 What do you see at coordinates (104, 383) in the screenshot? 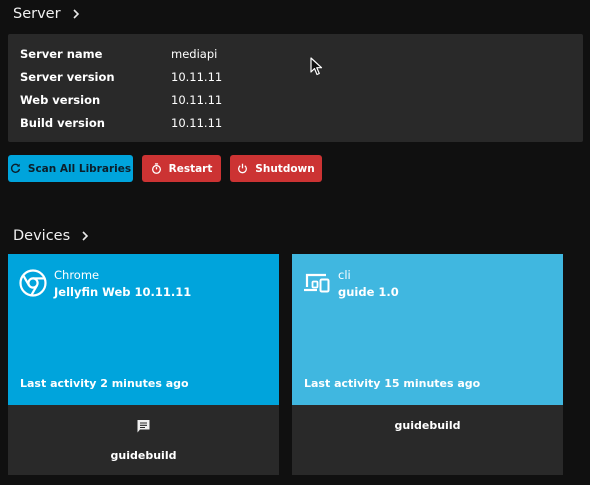
I see `device-last-activity: Last activity 2 minutes ago` at bounding box center [104, 383].